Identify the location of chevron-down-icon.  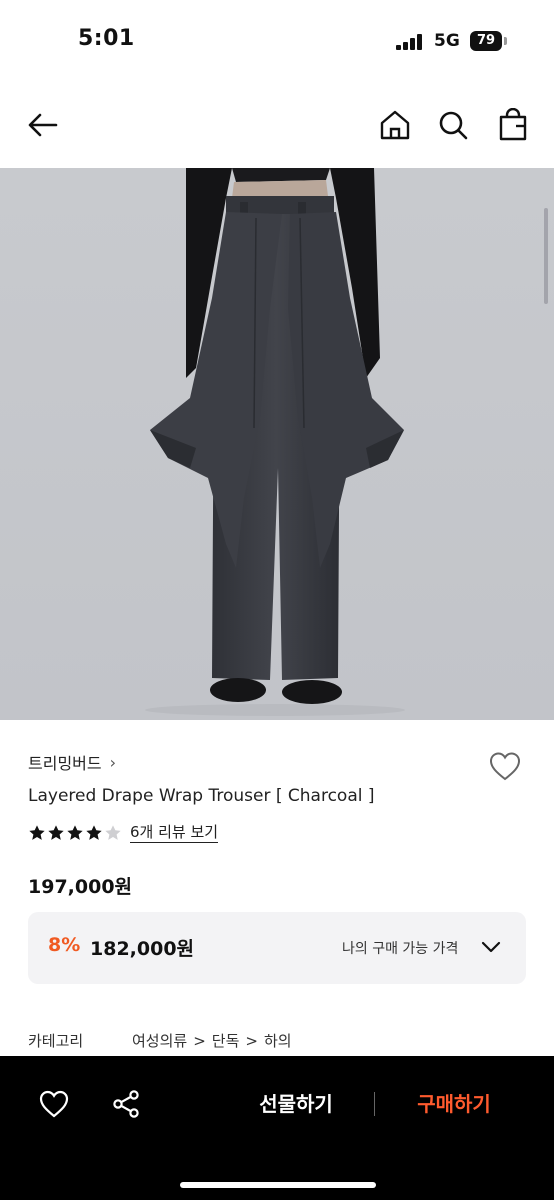
(491, 947).